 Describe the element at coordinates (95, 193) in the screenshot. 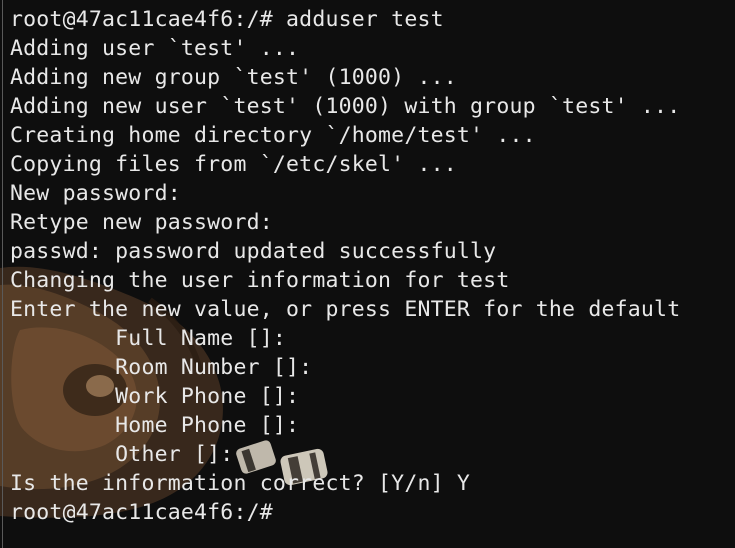

I see `terminal-line: New password:` at that location.